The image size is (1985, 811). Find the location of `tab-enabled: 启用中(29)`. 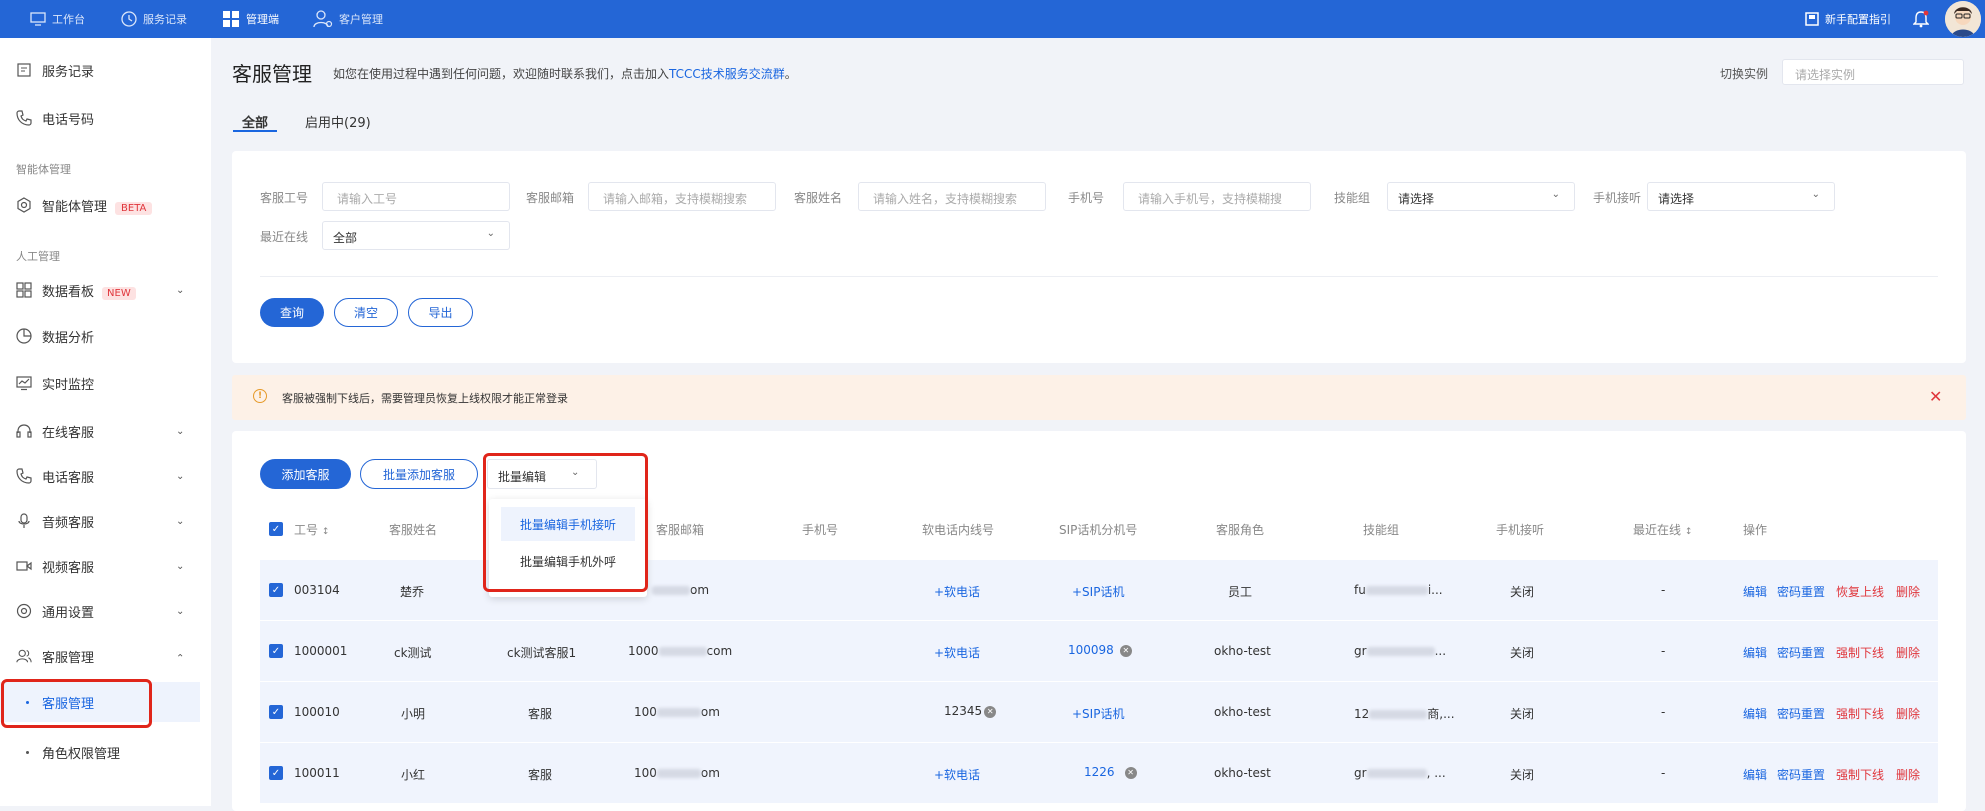

tab-enabled: 启用中(29) is located at coordinates (338, 121).